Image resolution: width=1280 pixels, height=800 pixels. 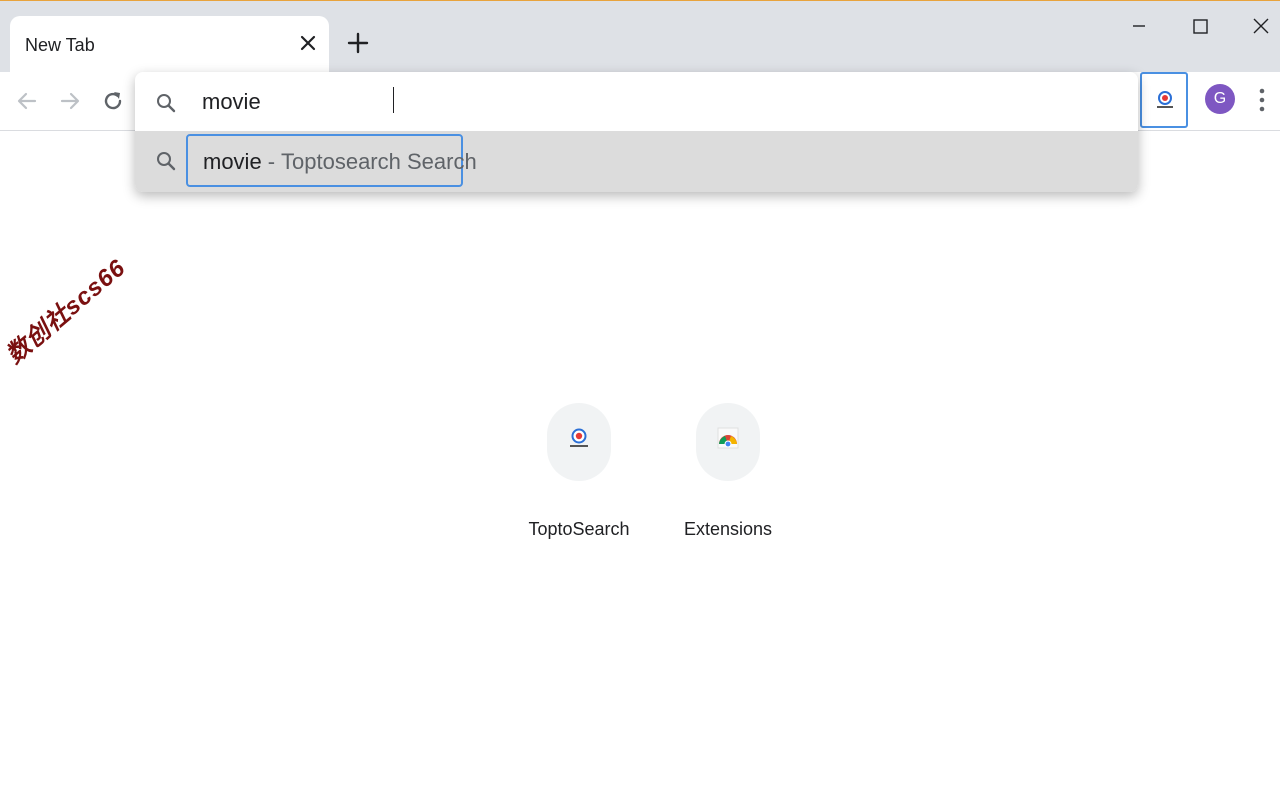 What do you see at coordinates (393, 100) in the screenshot?
I see `text-caret` at bounding box center [393, 100].